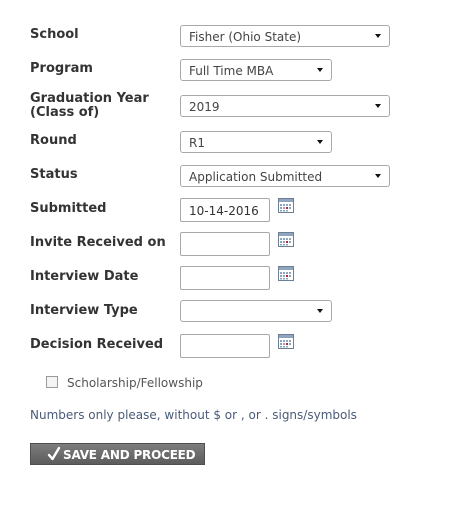 This screenshot has height=510, width=468. What do you see at coordinates (129, 455) in the screenshot?
I see `save-and-proceed-label: SAVE AND PROCEED` at bounding box center [129, 455].